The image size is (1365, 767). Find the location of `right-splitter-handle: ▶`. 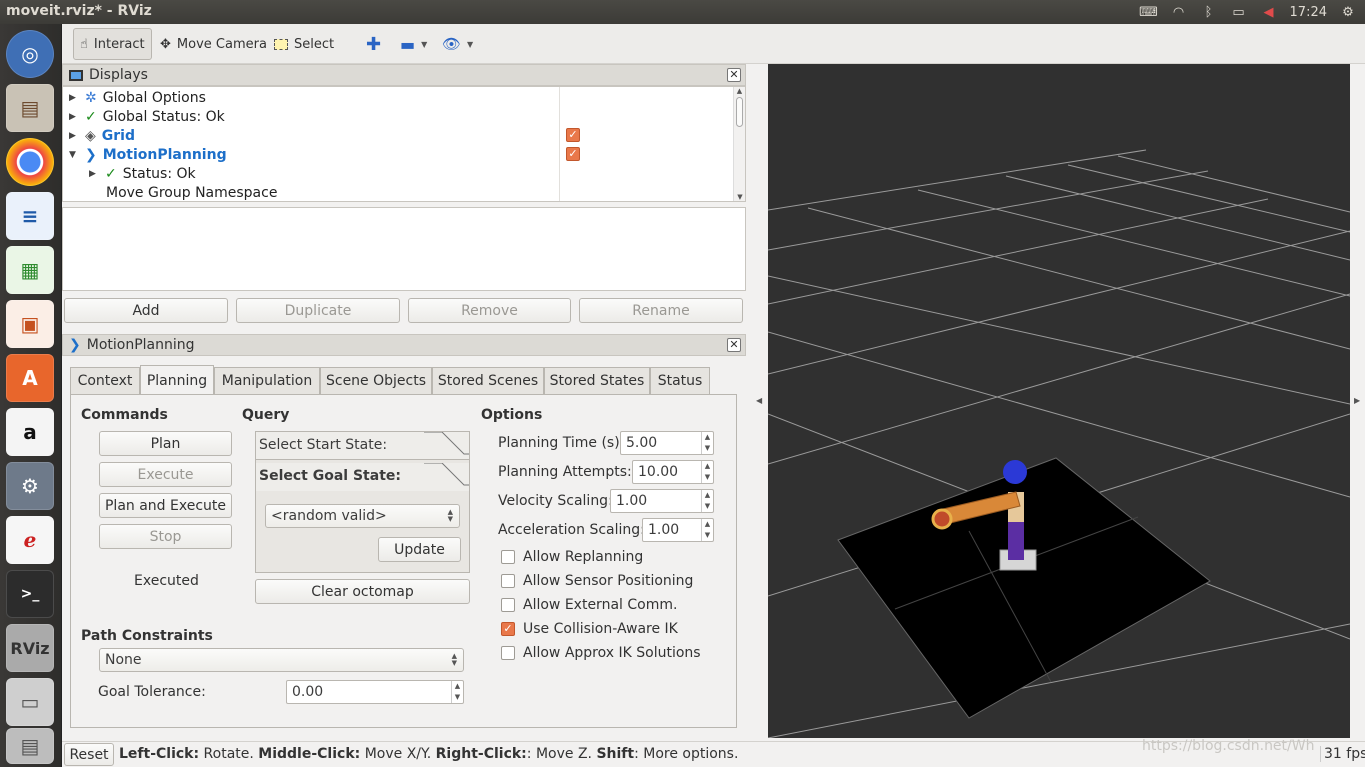

right-splitter-handle: ▶ is located at coordinates (1357, 401).